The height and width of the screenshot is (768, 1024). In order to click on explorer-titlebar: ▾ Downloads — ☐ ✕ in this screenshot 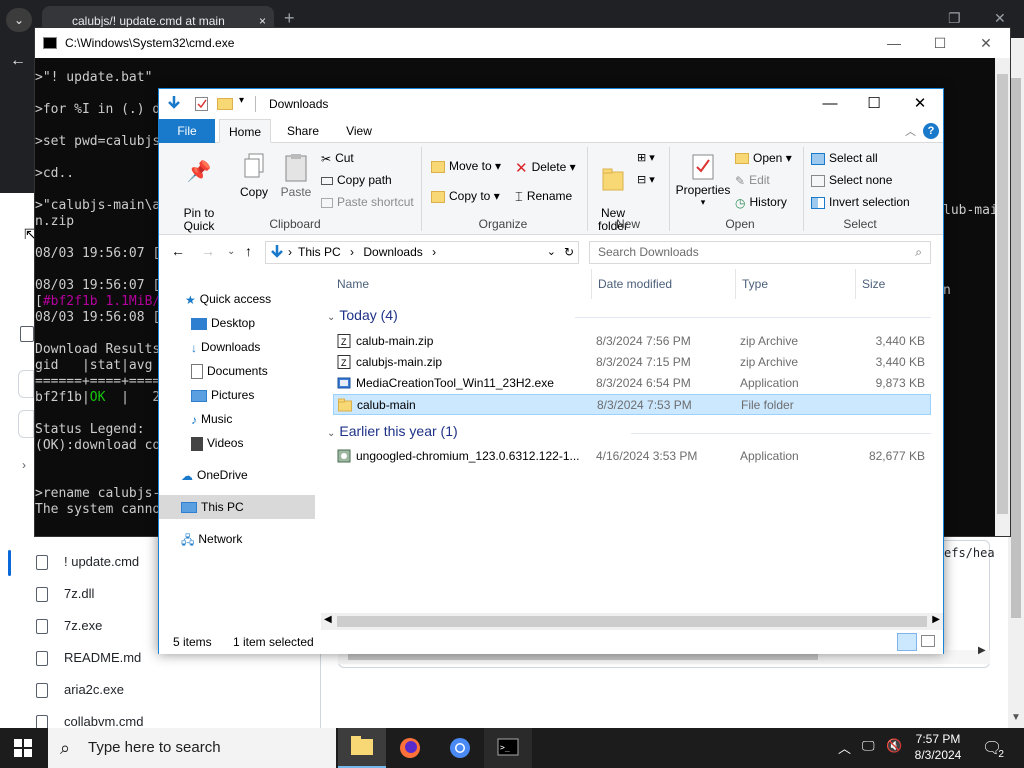, I will do `click(551, 104)`.